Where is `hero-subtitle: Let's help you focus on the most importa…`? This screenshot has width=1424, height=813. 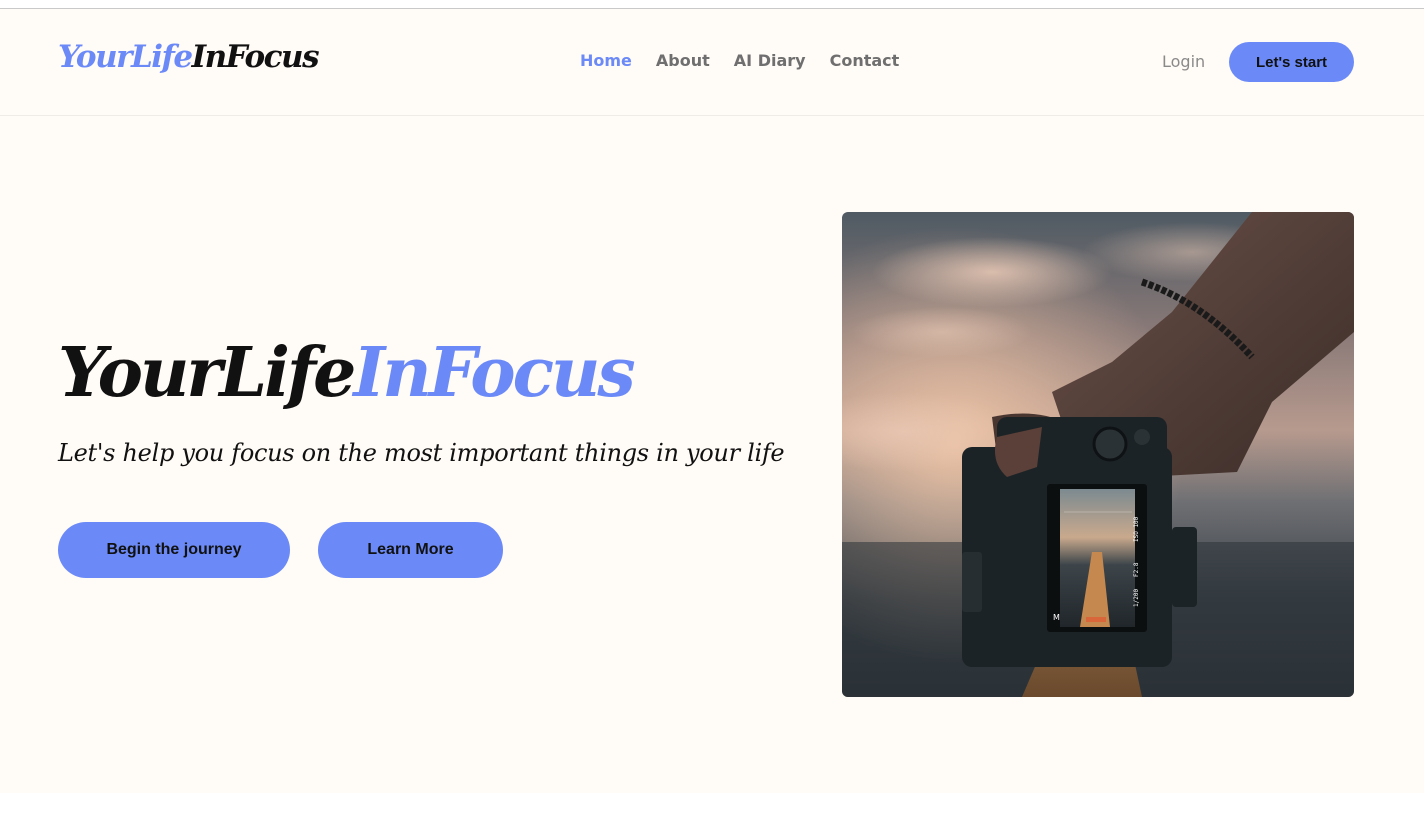 hero-subtitle: Let's help you focus on the most importa… is located at coordinates (421, 453).